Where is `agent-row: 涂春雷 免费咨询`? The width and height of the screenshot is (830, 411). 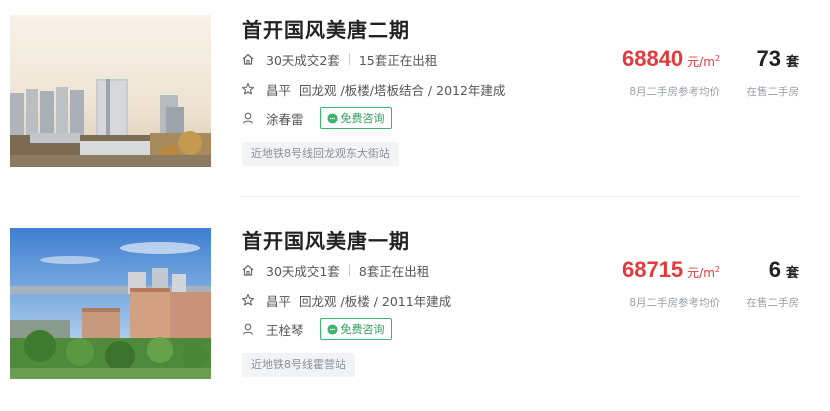
agent-row: 涂春雷 免费咨询 is located at coordinates (316, 118).